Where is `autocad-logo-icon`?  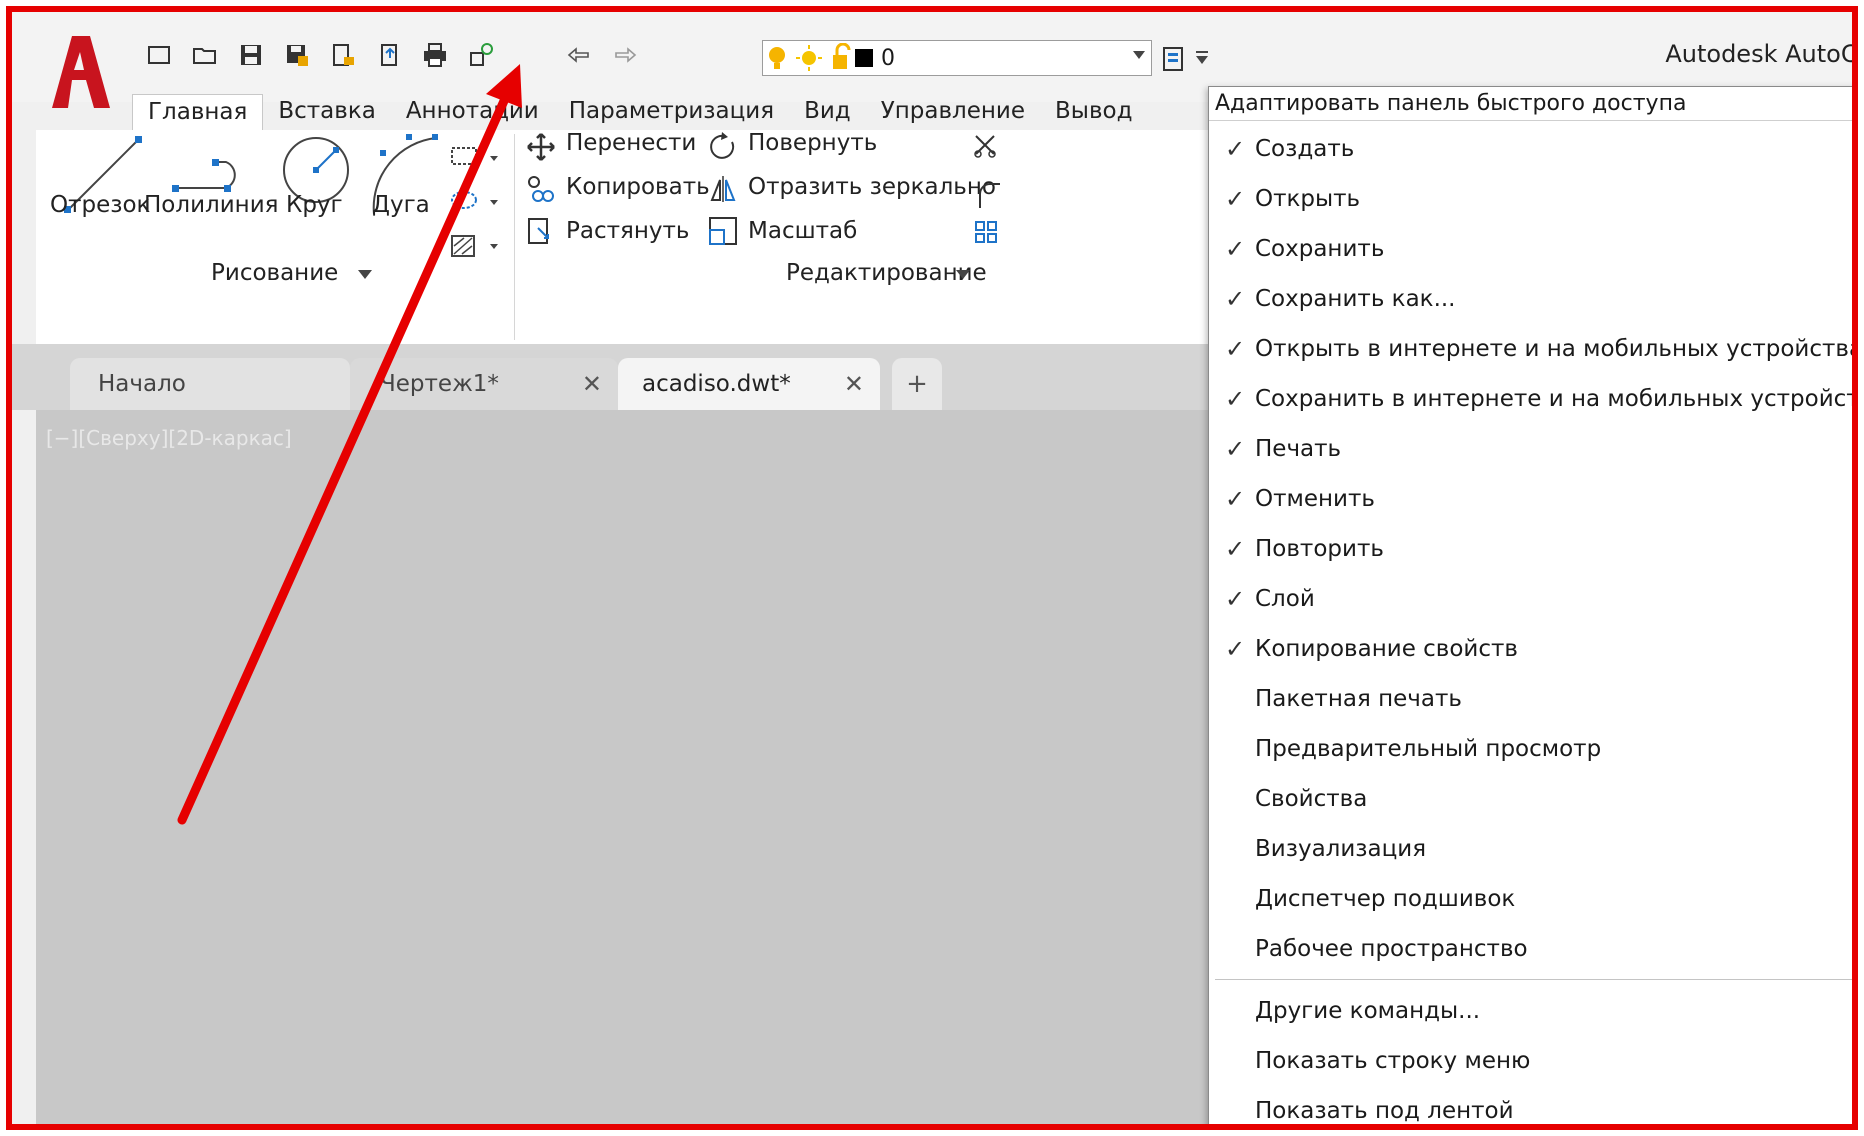 autocad-logo-icon is located at coordinates (77, 70).